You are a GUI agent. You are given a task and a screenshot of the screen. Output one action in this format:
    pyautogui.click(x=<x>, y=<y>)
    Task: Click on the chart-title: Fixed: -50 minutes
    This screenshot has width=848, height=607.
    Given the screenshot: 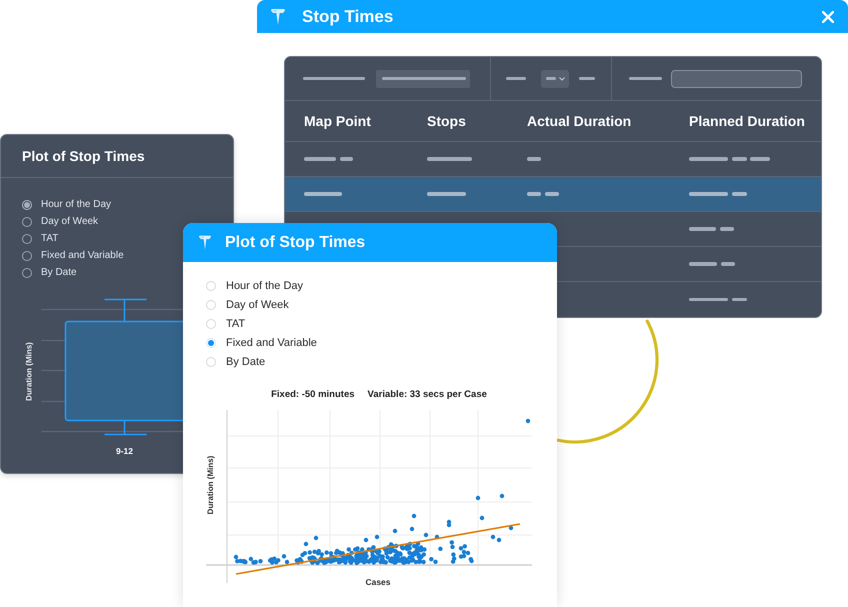 What is the action you would take?
    pyautogui.click(x=313, y=394)
    